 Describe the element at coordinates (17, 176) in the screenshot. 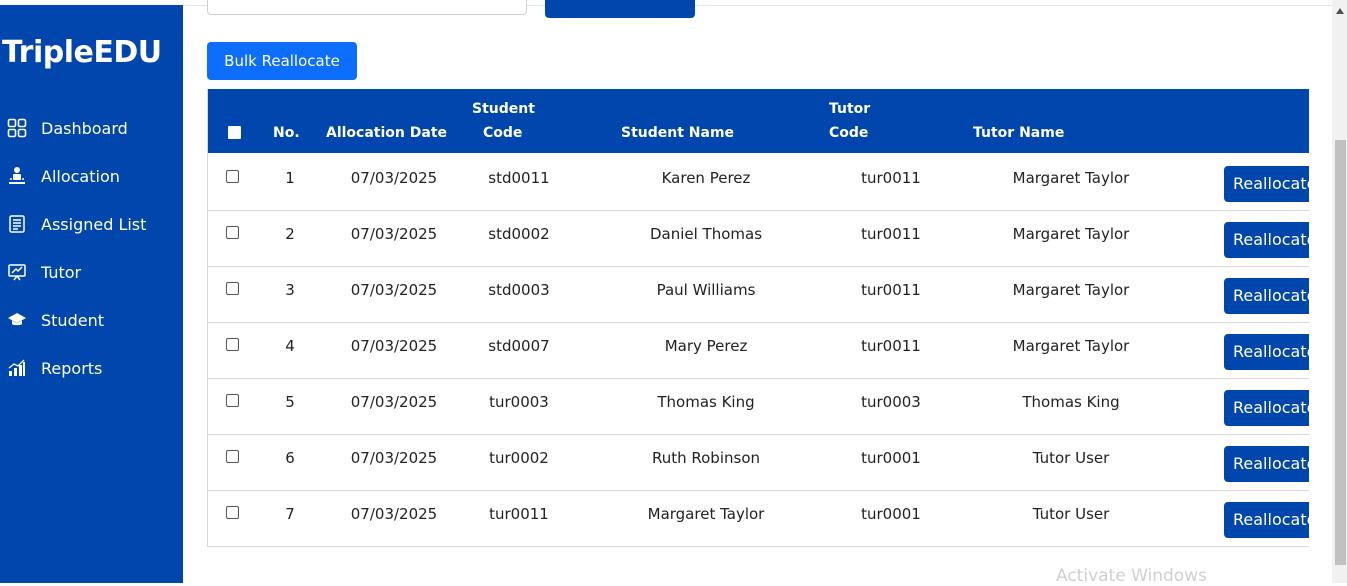

I see `allocation-icon` at that location.